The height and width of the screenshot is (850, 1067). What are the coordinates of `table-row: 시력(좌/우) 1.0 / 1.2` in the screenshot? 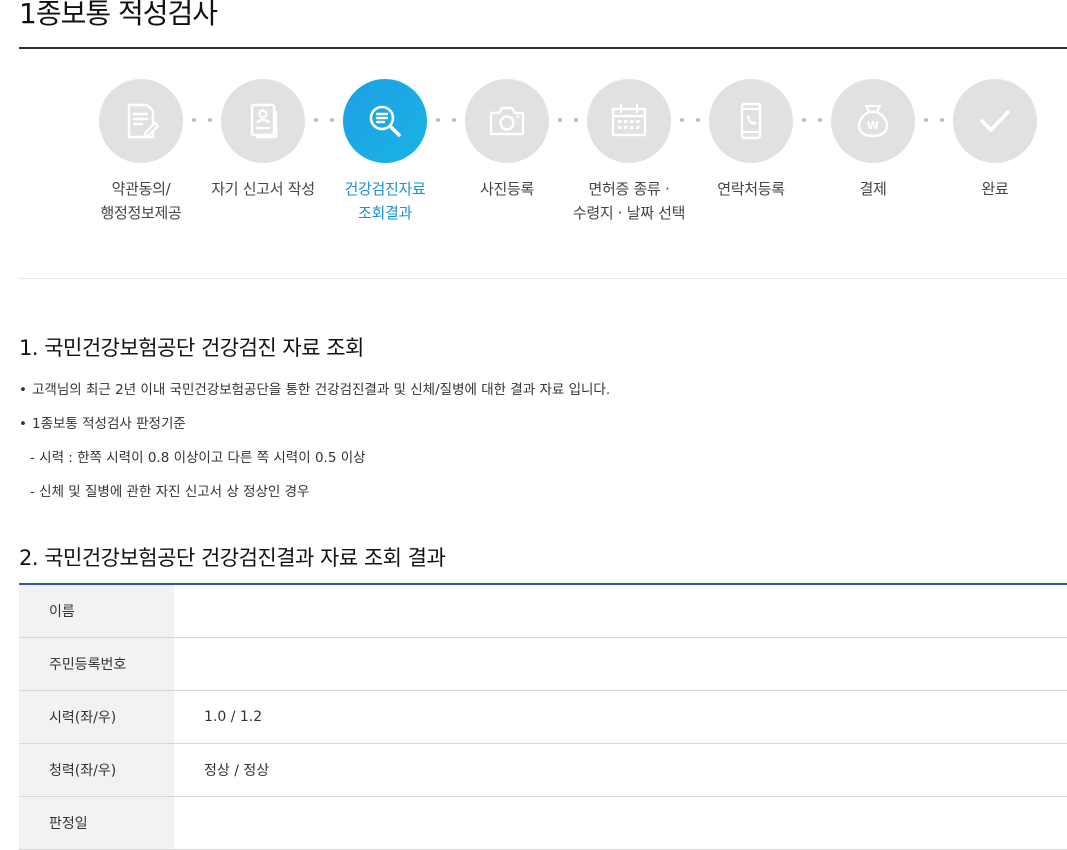 It's located at (543, 717).